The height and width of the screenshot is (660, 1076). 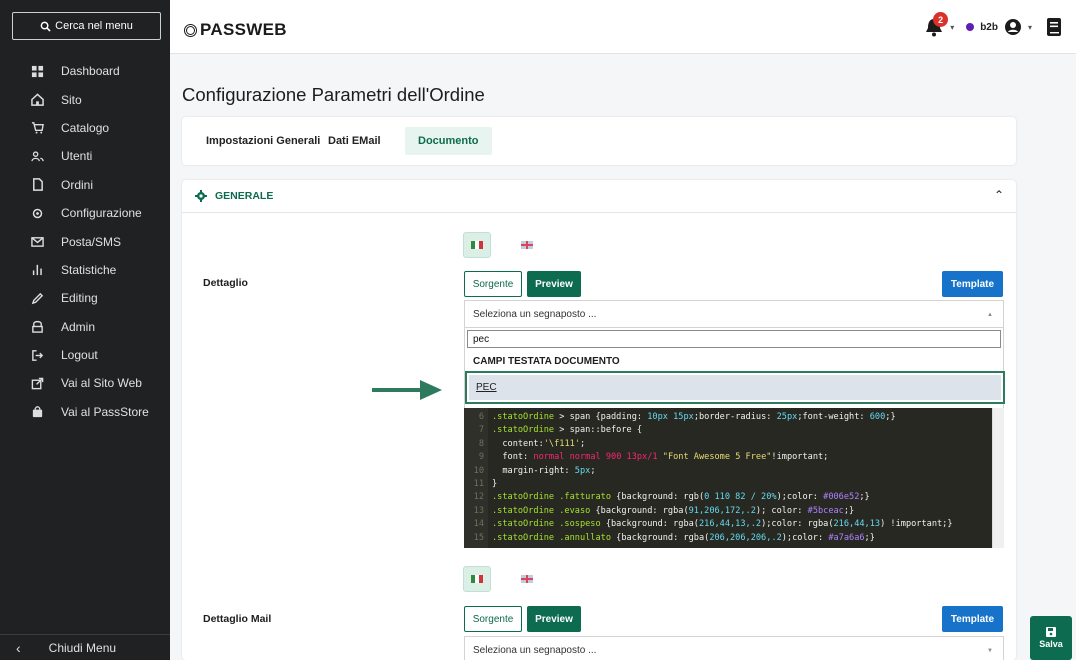 I want to click on mail-source-button: Sorgente, so click(x=493, y=619).